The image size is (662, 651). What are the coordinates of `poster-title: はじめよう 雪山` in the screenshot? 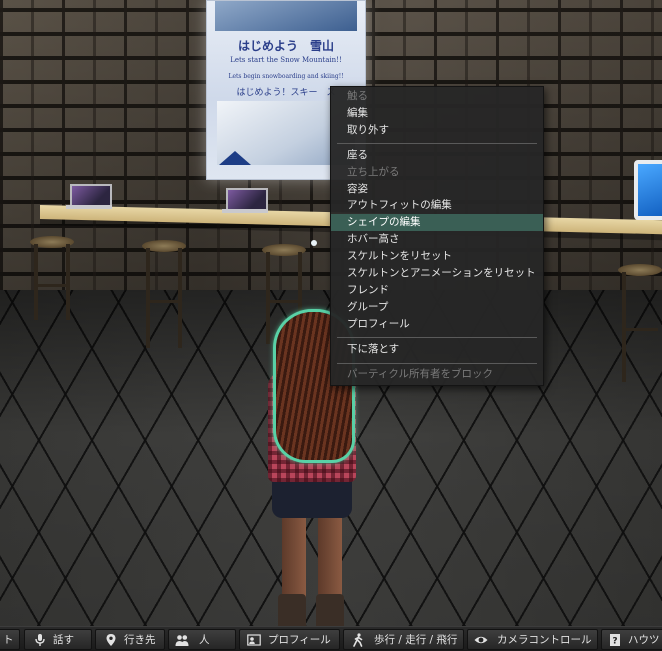 It's located at (285, 46).